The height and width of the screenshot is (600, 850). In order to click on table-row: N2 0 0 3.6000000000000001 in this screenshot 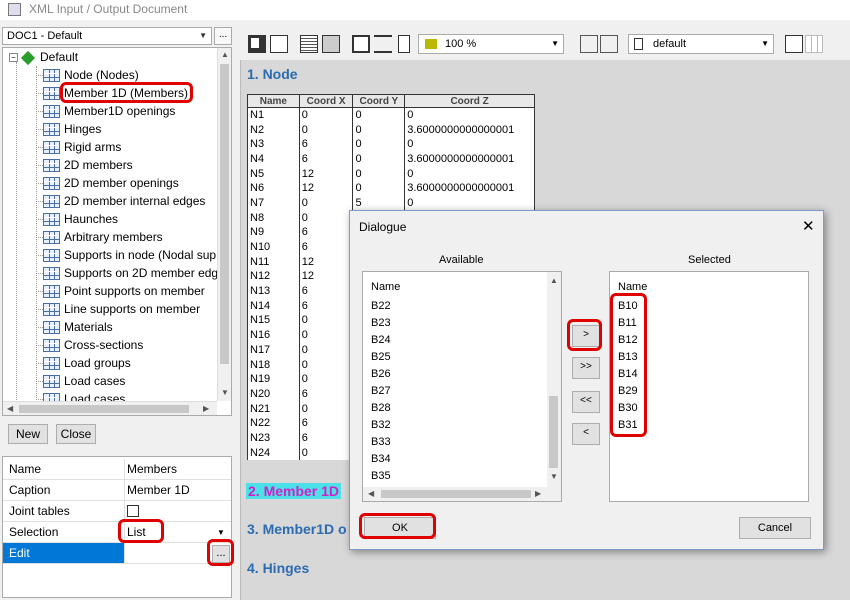, I will do `click(391, 129)`.